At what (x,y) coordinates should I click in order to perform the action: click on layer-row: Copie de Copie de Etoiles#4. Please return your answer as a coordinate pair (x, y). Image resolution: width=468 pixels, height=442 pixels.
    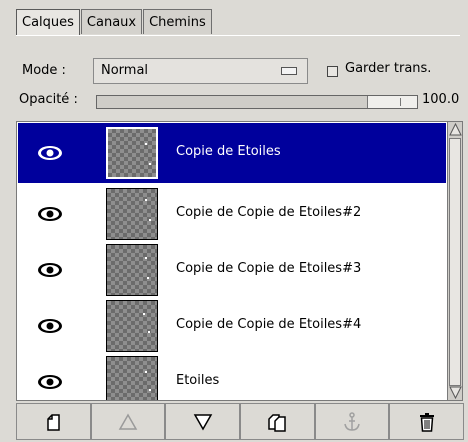
    Looking at the image, I should click on (232, 326).